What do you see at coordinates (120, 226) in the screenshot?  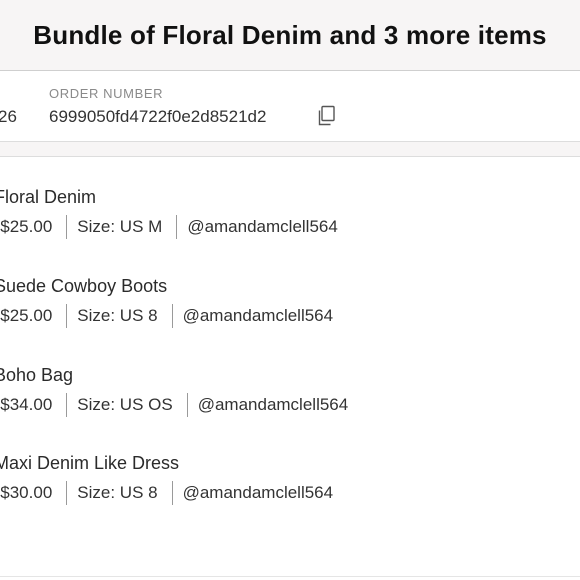 I see `item-size: Size: US M` at bounding box center [120, 226].